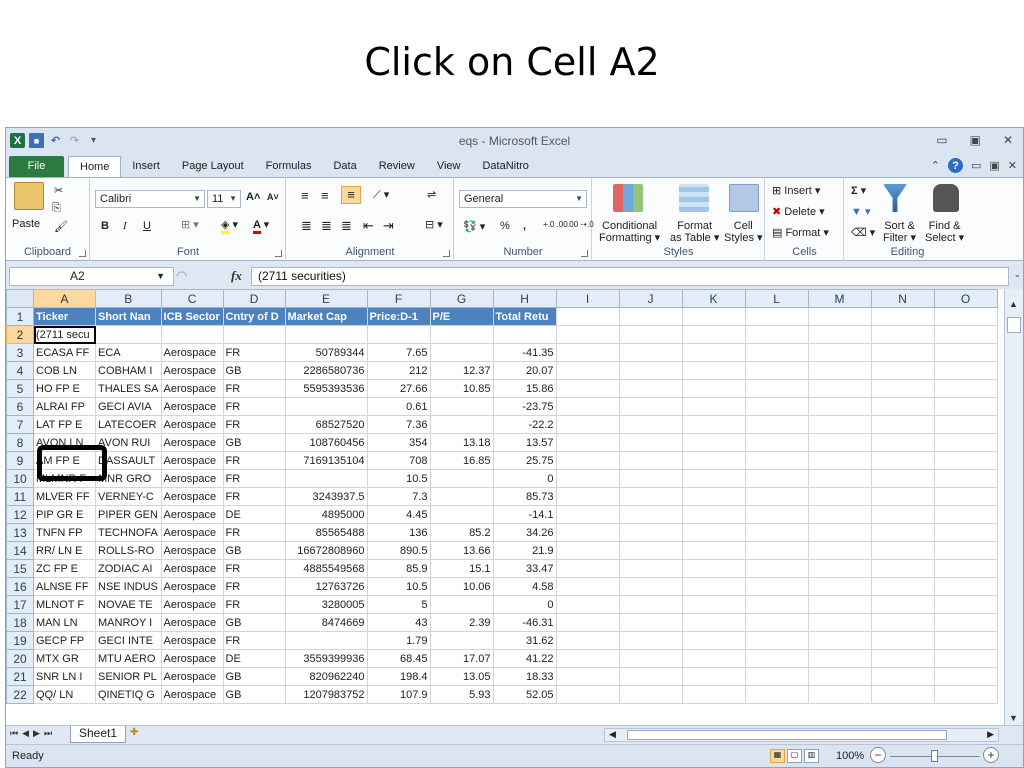 This screenshot has width=1024, height=768. Describe the element at coordinates (224, 199) in the screenshot. I see `font-size-combo: 11 ▼` at that location.